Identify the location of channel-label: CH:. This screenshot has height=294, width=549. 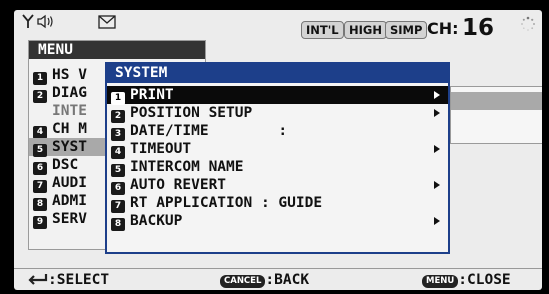
(443, 28).